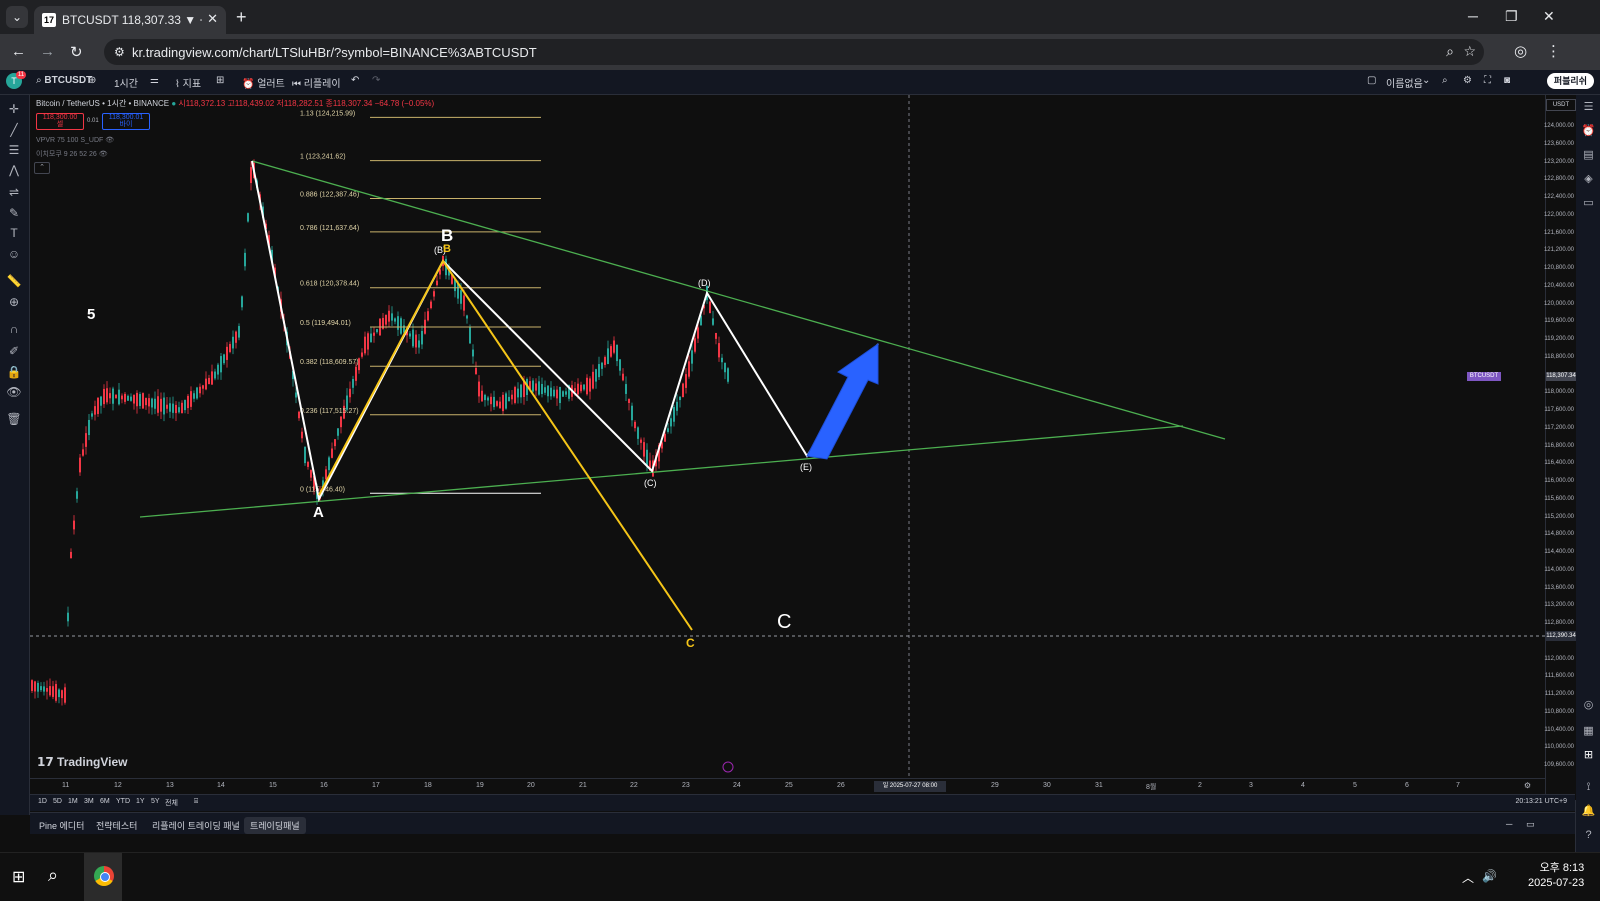  I want to click on zoom-in-icon: ⊕, so click(14, 302).